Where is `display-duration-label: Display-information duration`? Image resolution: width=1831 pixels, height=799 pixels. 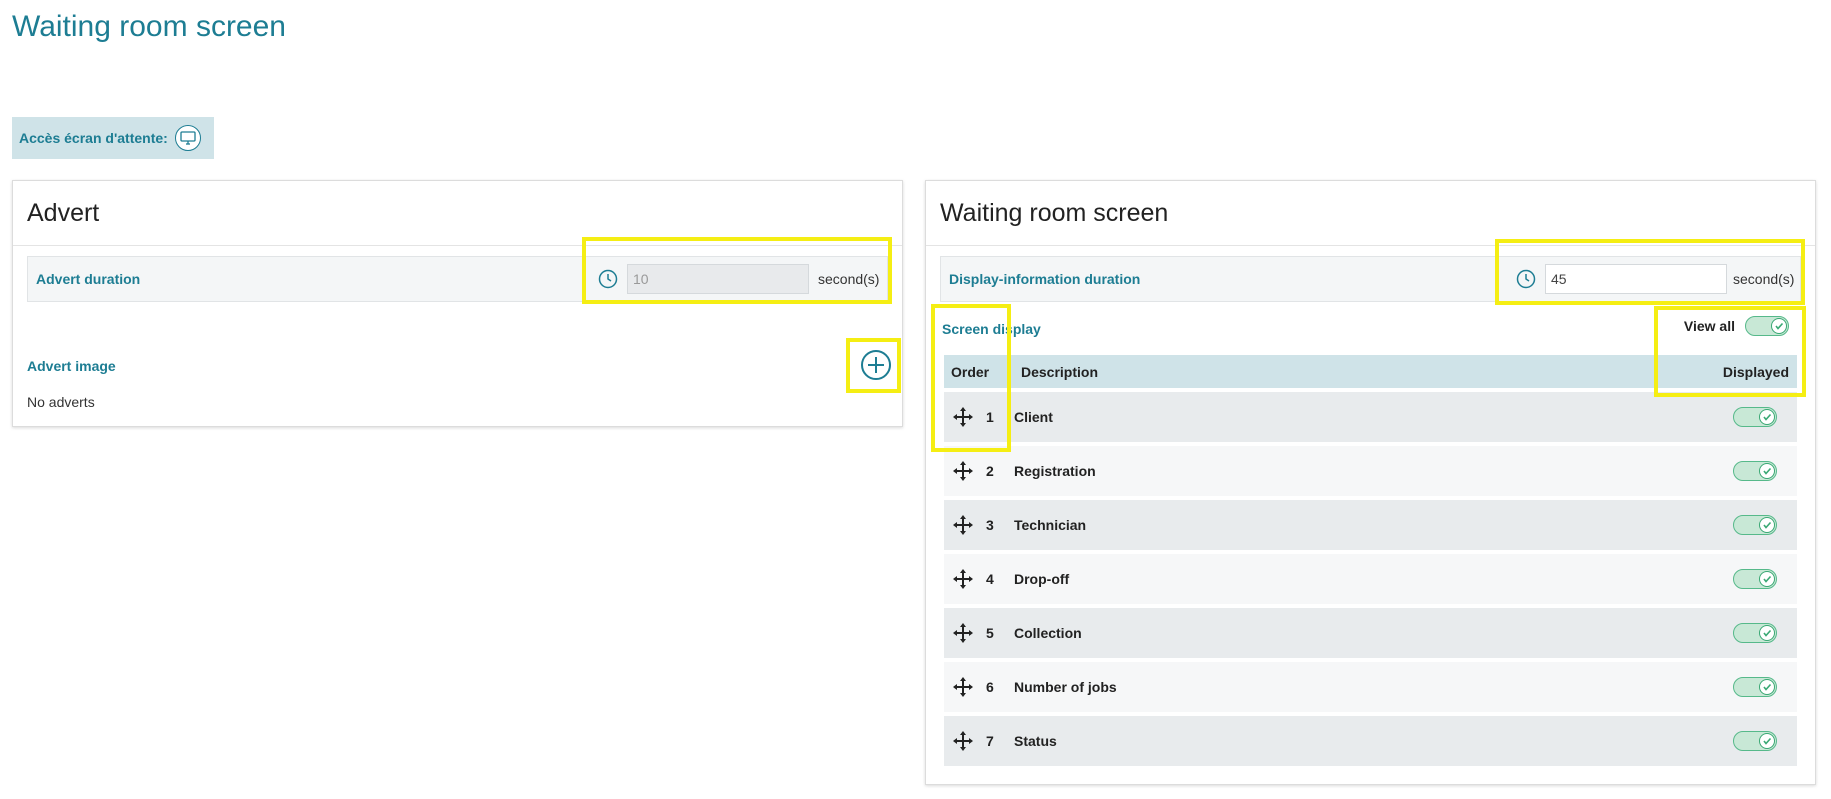
display-duration-label: Display-information duration is located at coordinates (1045, 279).